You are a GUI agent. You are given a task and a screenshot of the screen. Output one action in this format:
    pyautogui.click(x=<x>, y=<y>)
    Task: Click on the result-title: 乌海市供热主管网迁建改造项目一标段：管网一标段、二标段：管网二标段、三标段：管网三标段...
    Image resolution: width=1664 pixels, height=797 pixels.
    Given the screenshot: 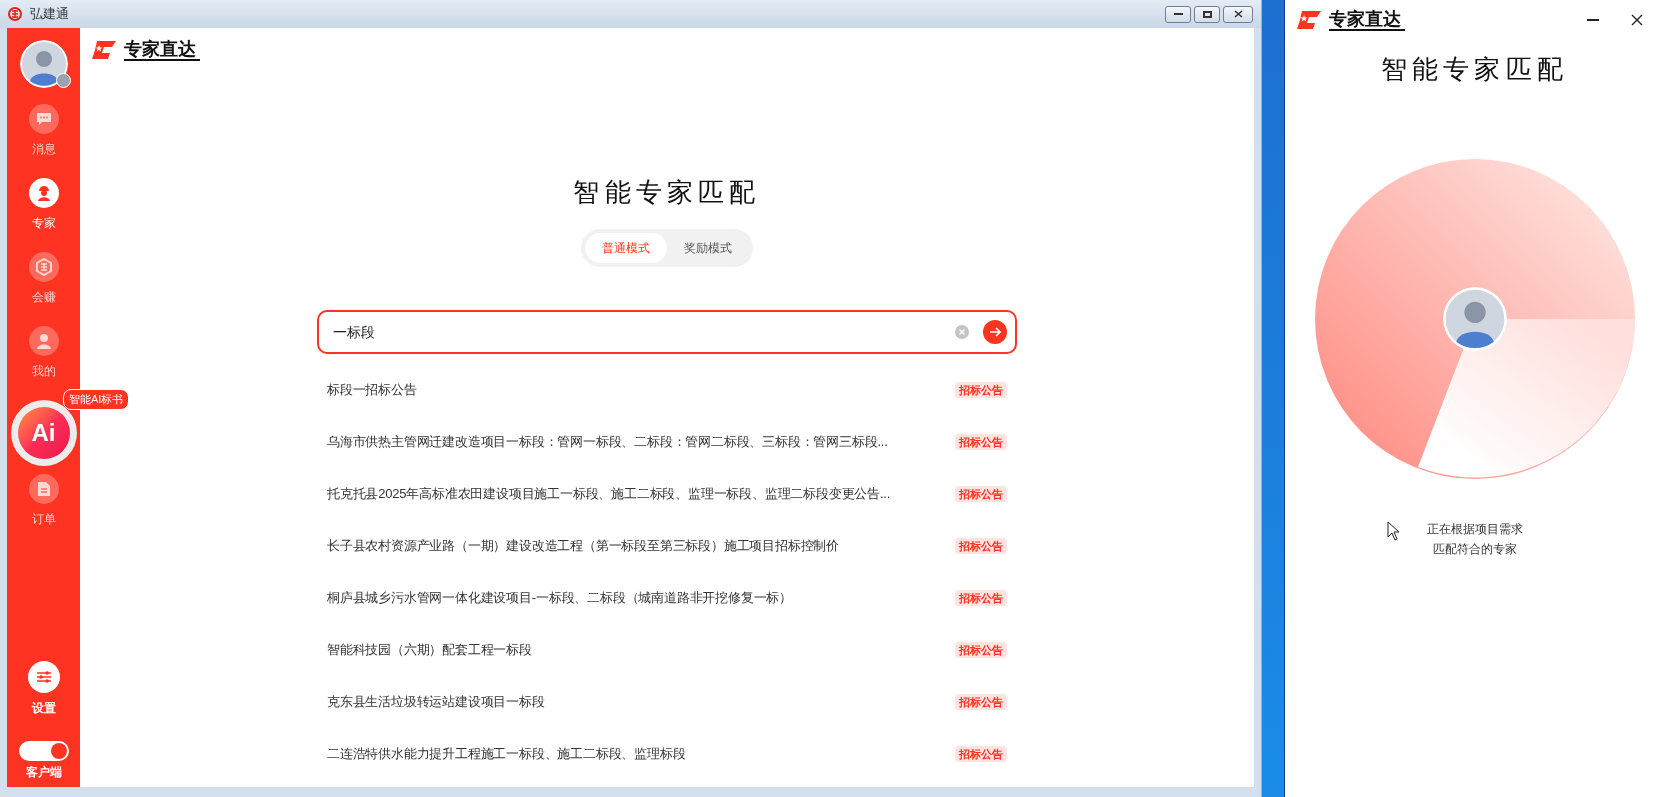 What is the action you would take?
    pyautogui.click(x=639, y=442)
    